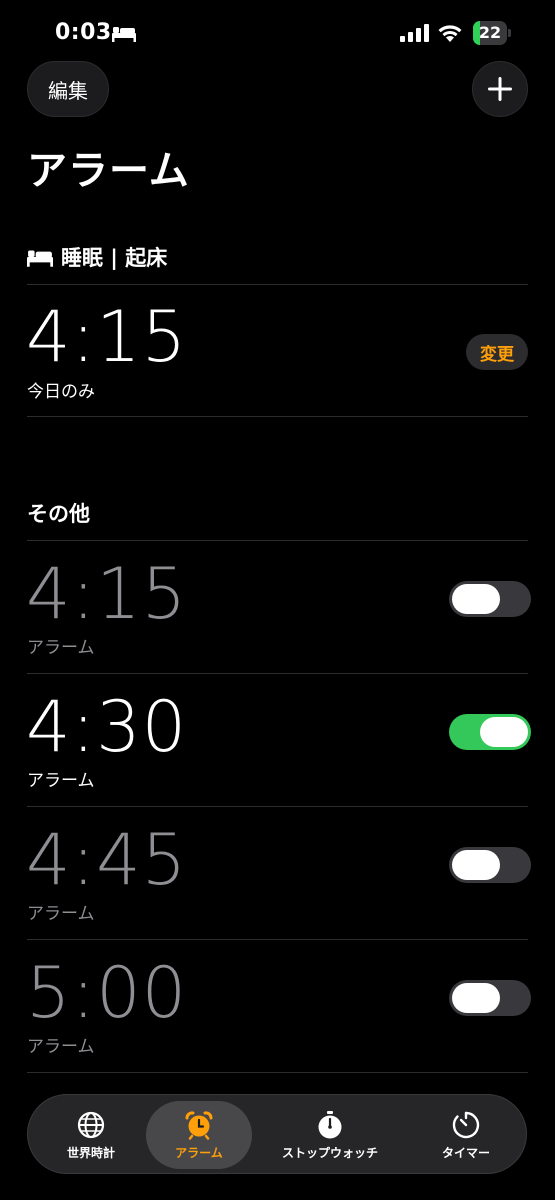 This screenshot has height=1200, width=555. What do you see at coordinates (199, 1152) in the screenshot?
I see `tab-label: アラーム` at bounding box center [199, 1152].